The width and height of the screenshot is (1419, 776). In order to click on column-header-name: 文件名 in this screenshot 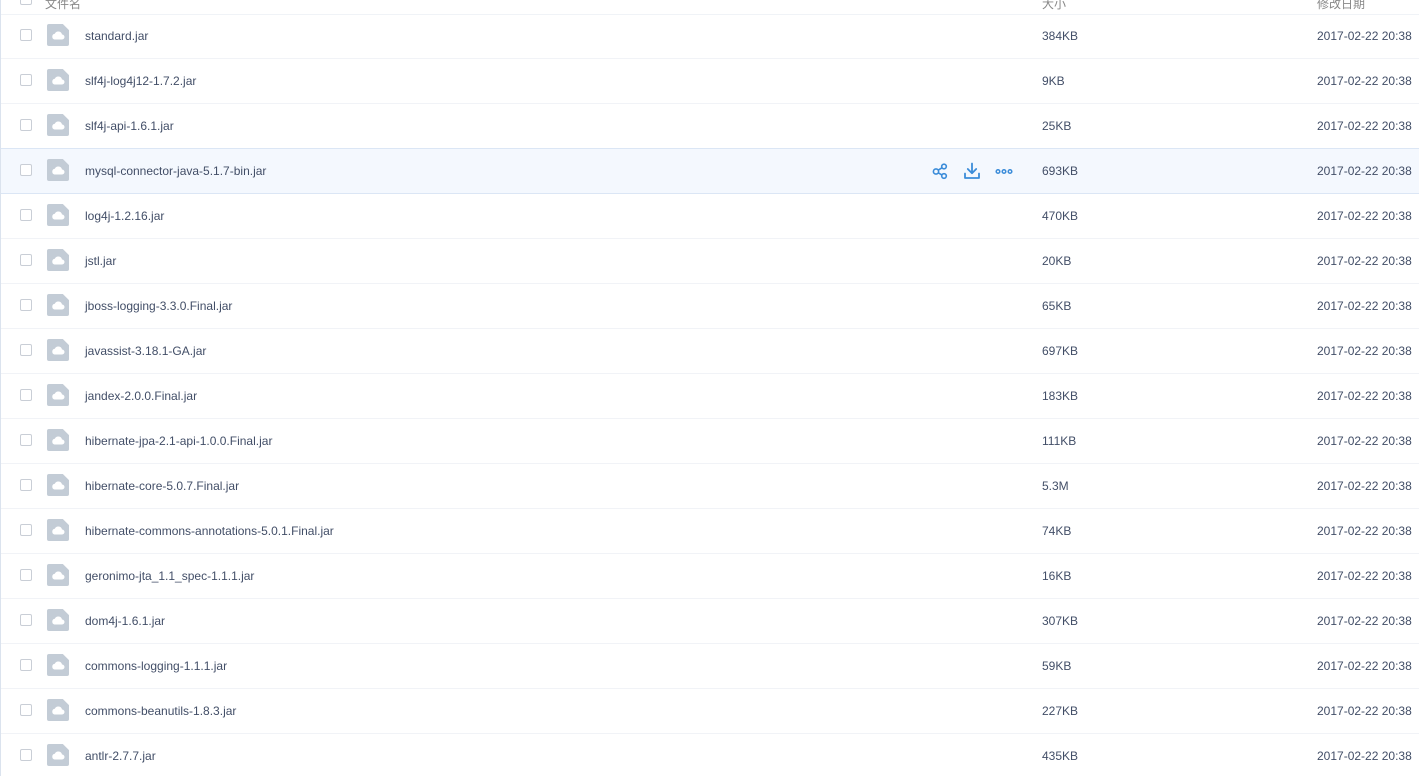, I will do `click(63, 6)`.